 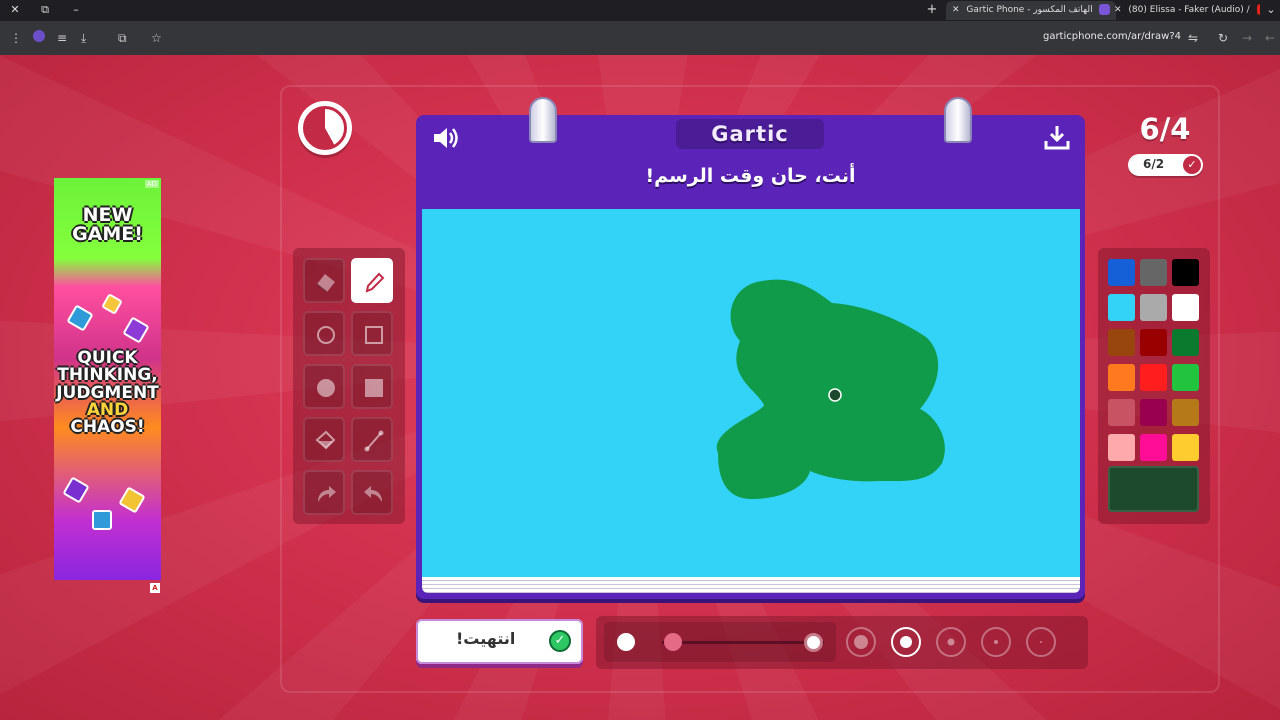 I want to click on close-window-icon: ✕, so click(x=15, y=10).